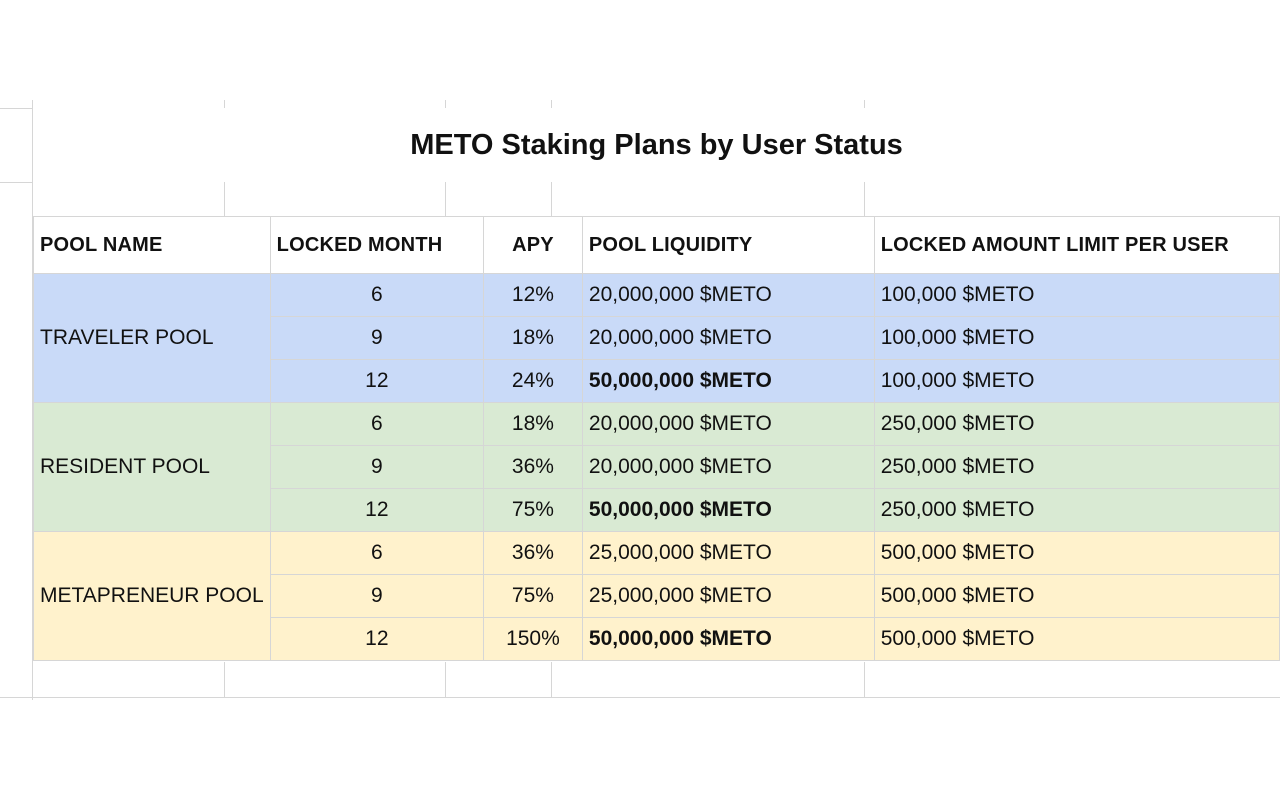 Image resolution: width=1280 pixels, height=800 pixels. I want to click on header-apy: APY, so click(533, 245).